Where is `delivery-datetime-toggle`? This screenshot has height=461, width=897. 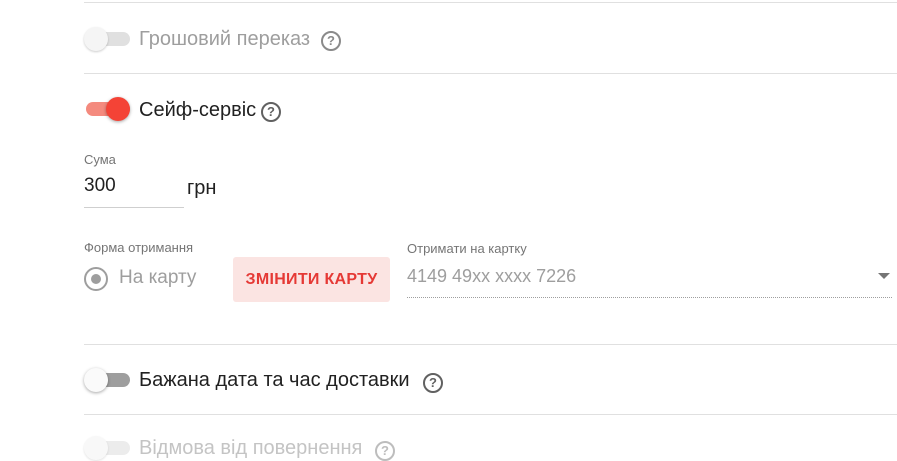
delivery-datetime-toggle is located at coordinates (107, 380).